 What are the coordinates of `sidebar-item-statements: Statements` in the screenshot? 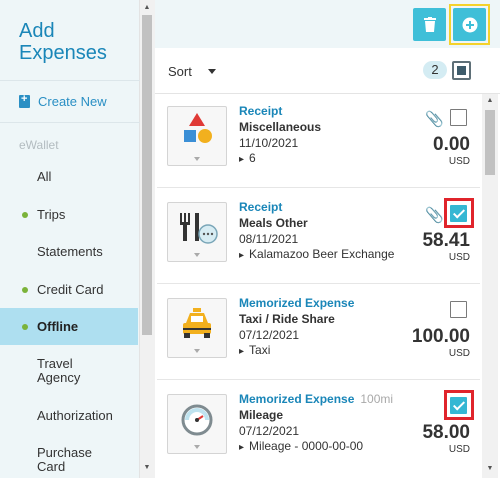 It's located at (69, 252).